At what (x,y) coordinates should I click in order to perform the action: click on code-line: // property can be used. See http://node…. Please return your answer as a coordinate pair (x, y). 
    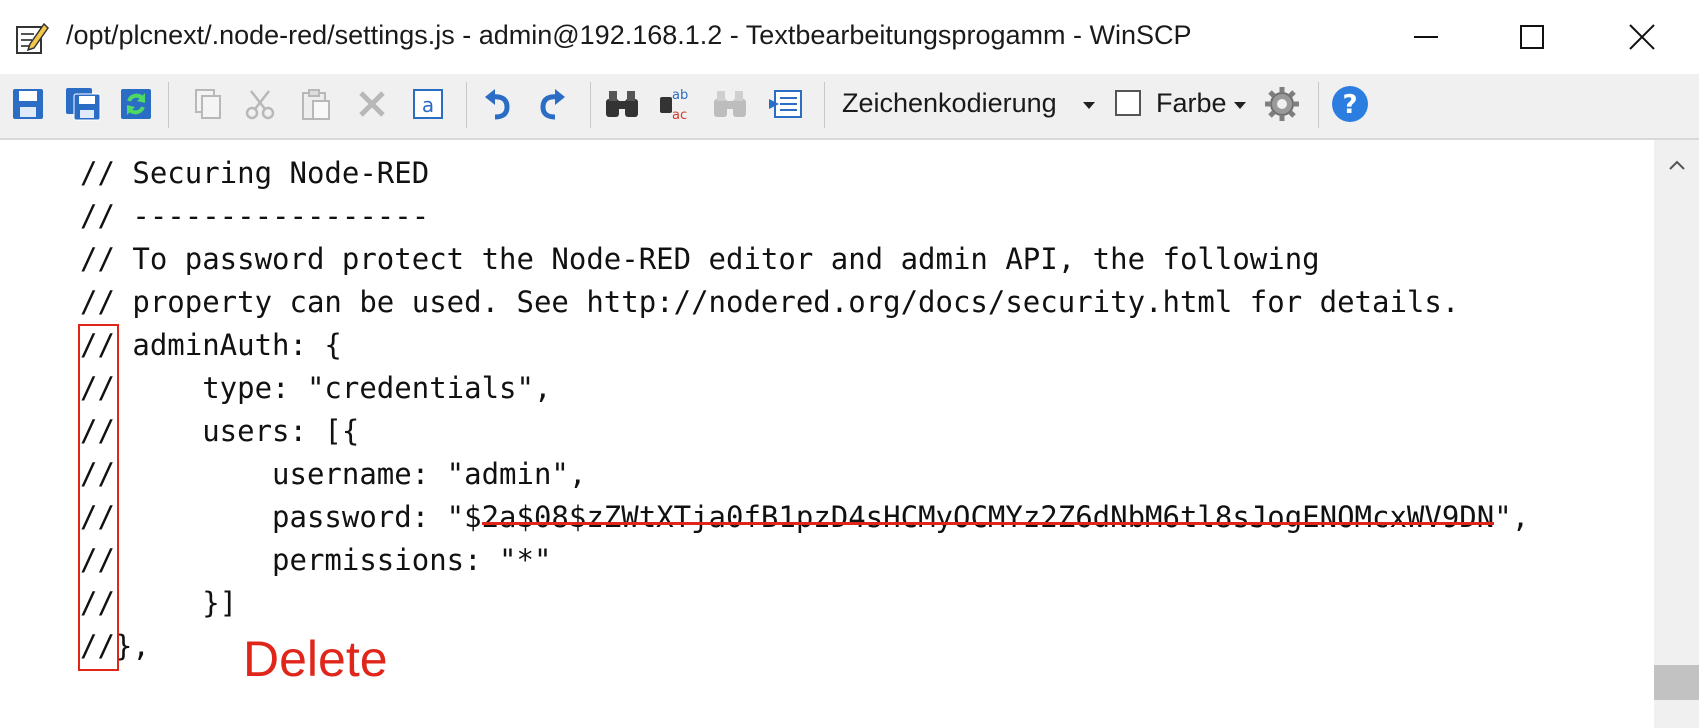
    Looking at the image, I should click on (770, 302).